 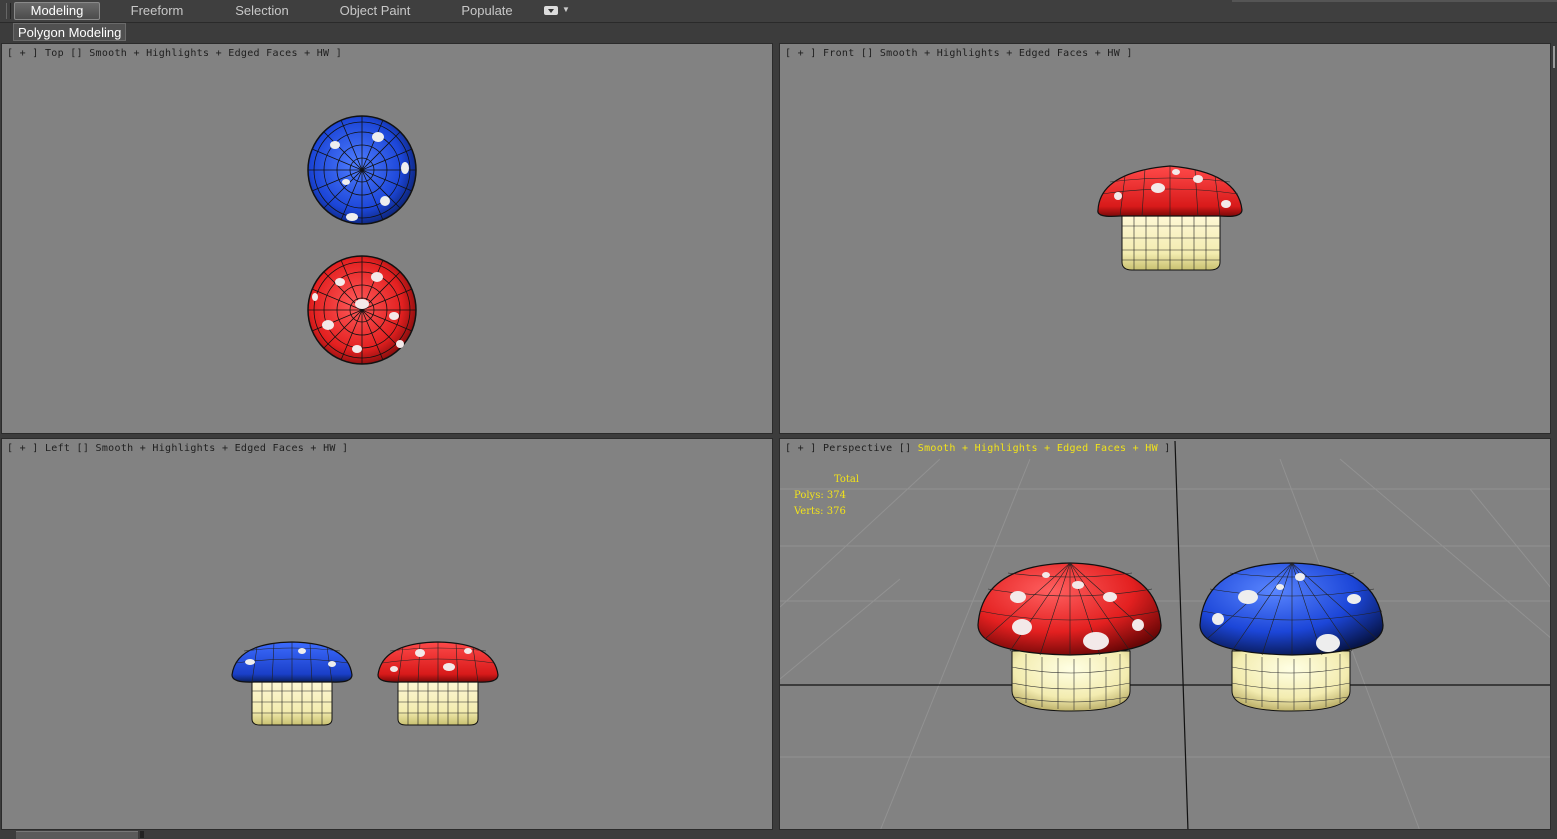 What do you see at coordinates (262, 11) in the screenshot?
I see `tab-selection: Selection` at bounding box center [262, 11].